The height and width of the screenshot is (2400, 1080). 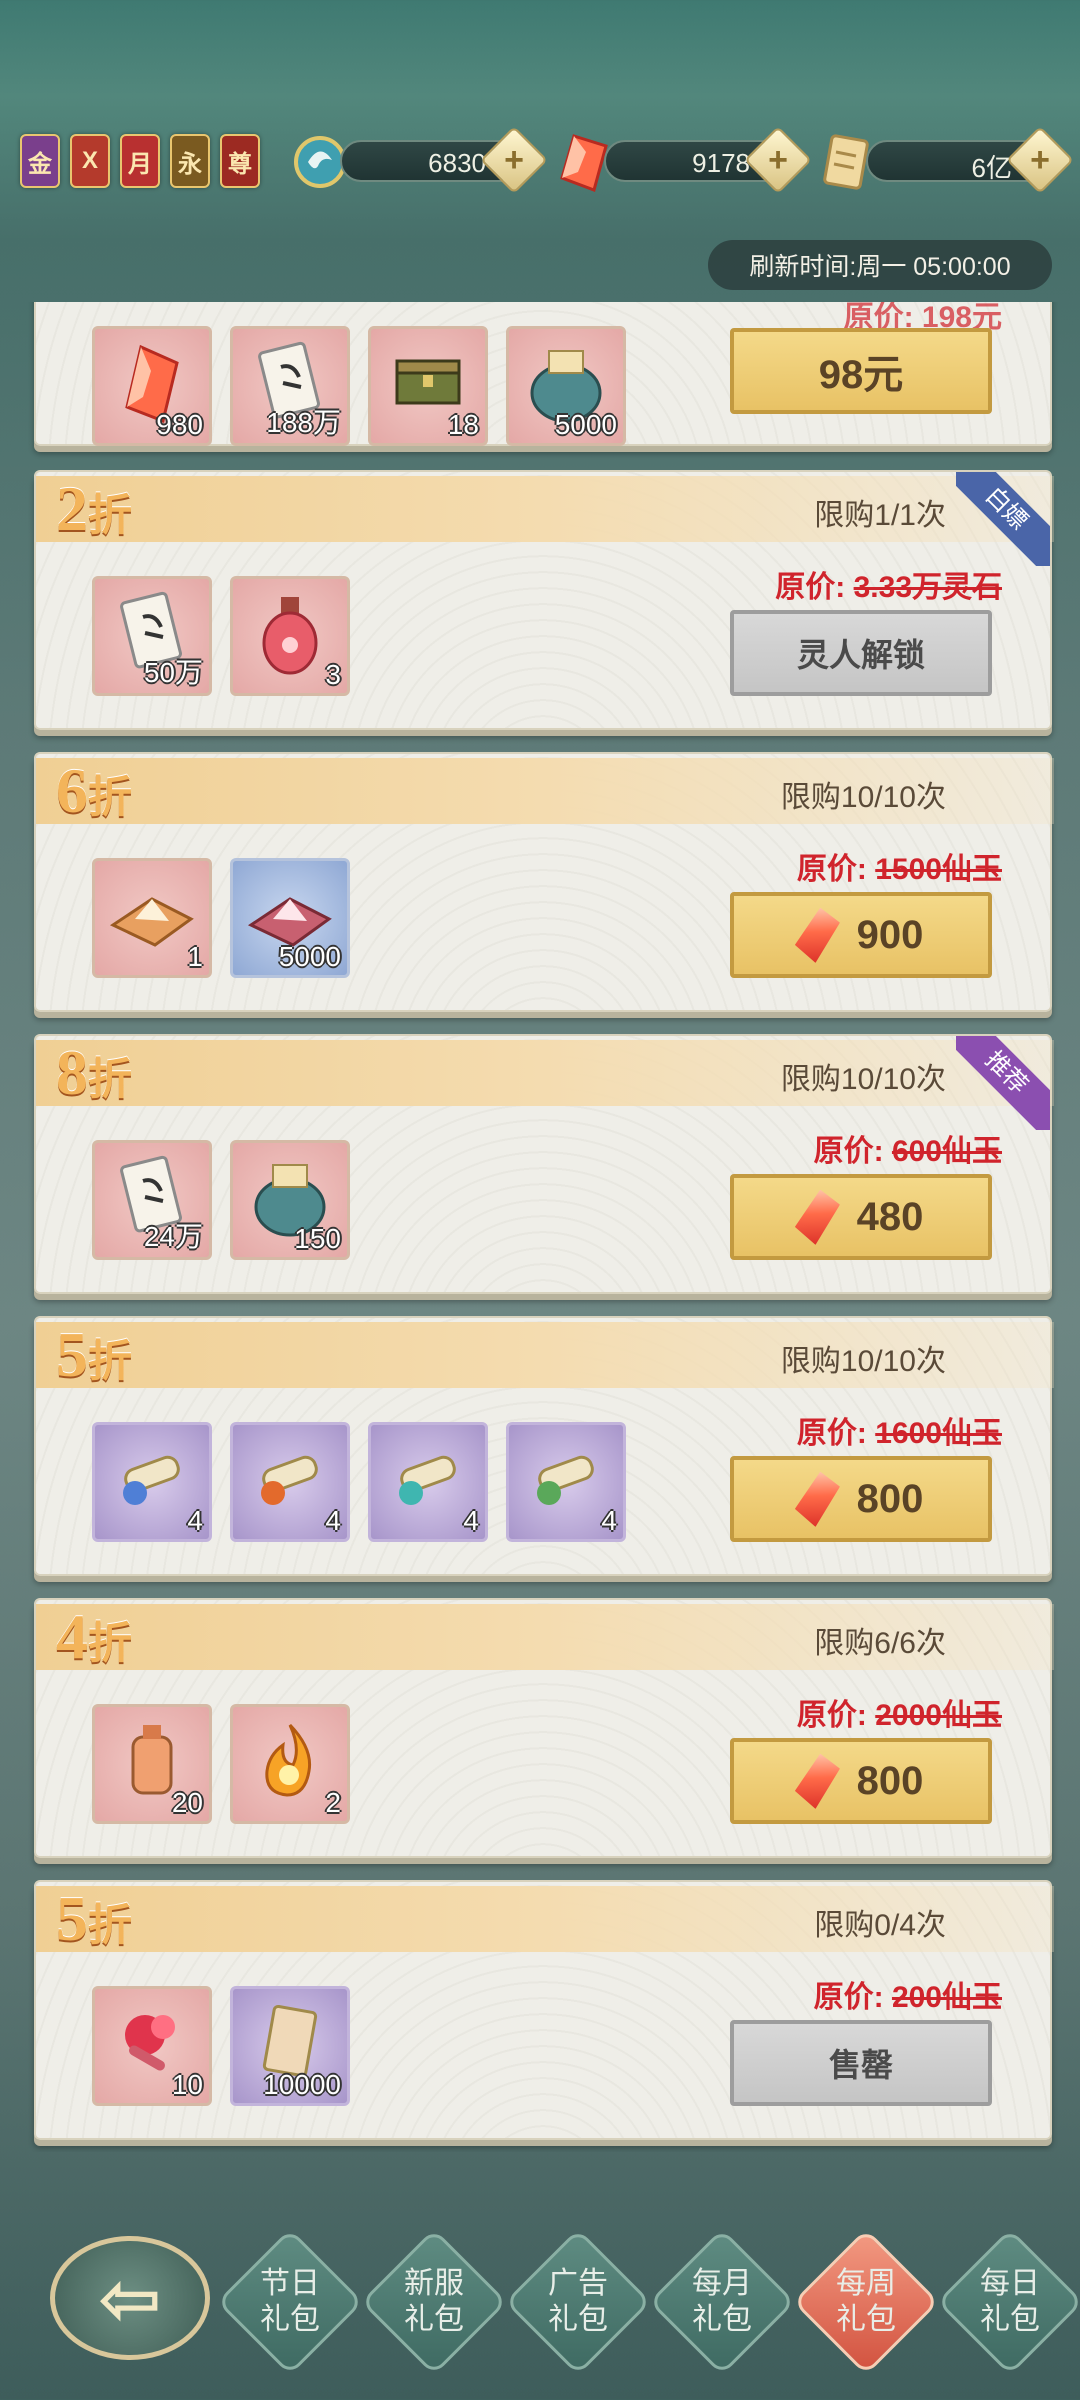 I want to click on item-qty: 10, so click(x=187, y=2084).